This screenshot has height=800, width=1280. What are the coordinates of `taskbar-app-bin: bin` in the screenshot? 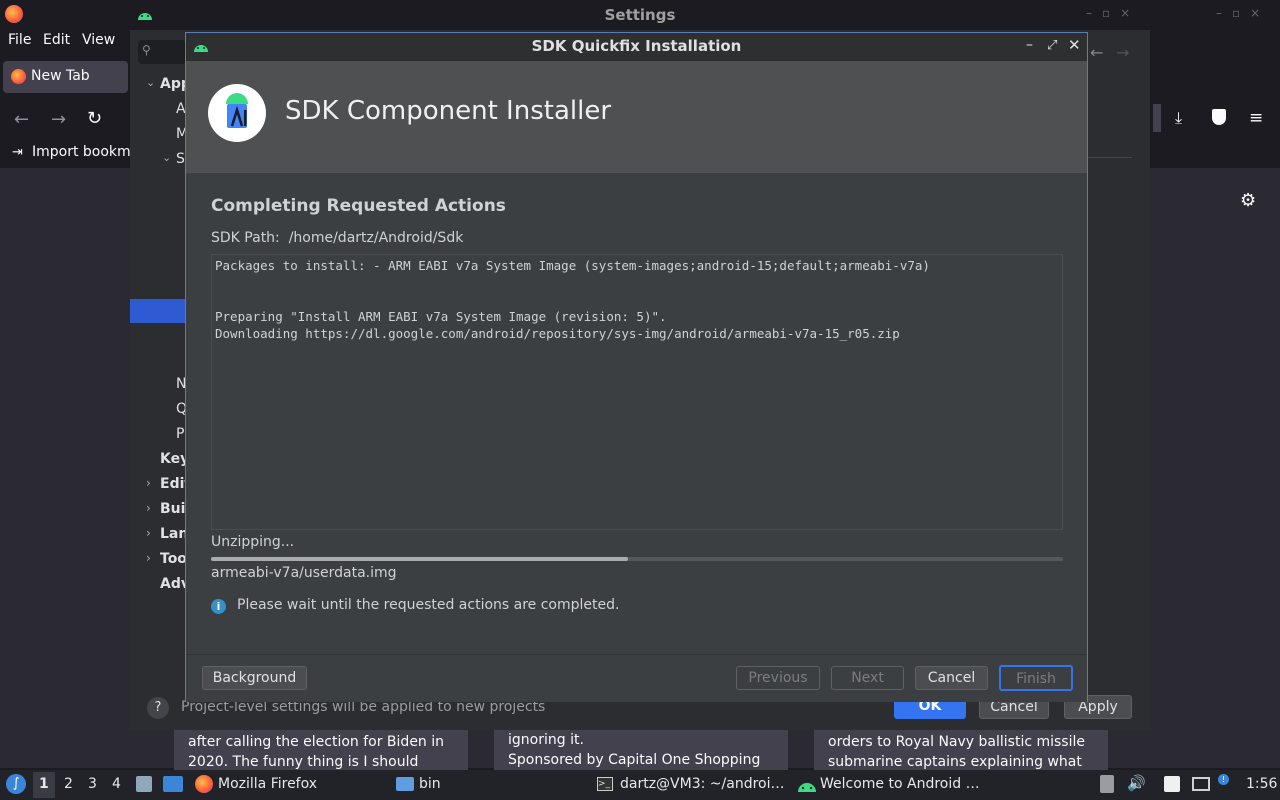 It's located at (430, 784).